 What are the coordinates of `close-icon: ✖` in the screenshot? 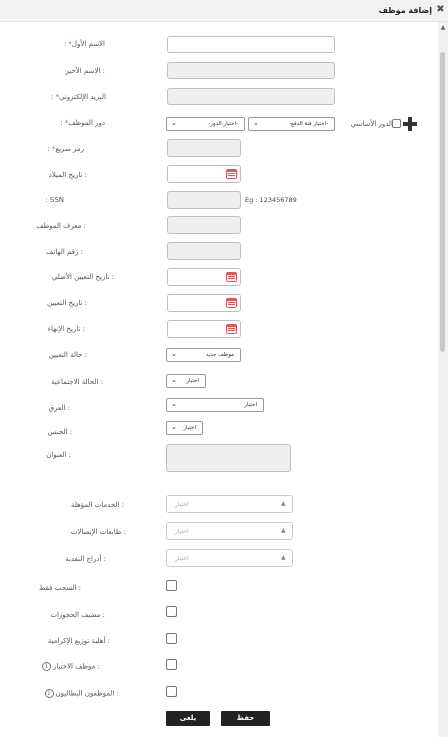 It's located at (440, 10).